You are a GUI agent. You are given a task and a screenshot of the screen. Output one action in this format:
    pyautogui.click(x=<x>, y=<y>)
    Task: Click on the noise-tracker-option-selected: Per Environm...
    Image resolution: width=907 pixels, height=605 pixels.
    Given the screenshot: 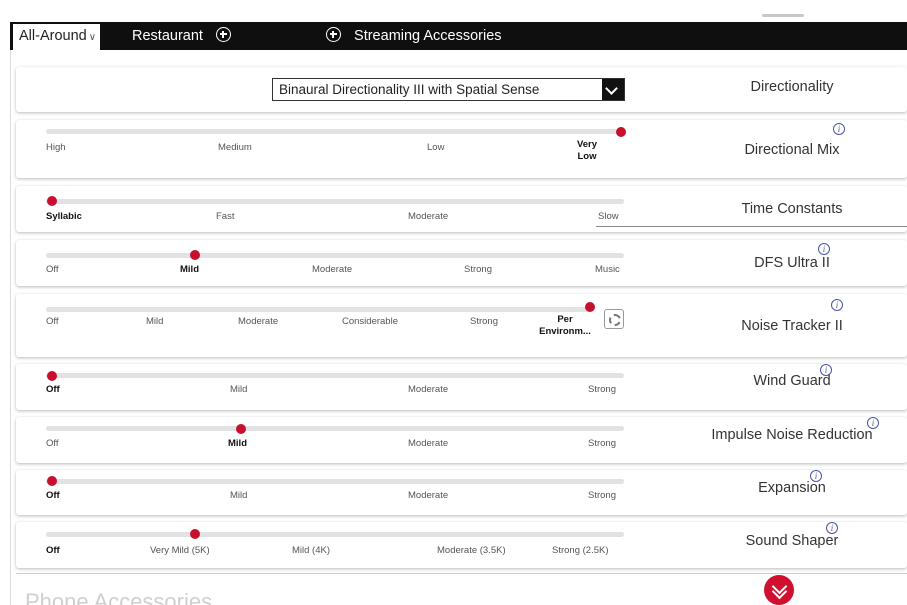 What is the action you would take?
    pyautogui.click(x=565, y=326)
    